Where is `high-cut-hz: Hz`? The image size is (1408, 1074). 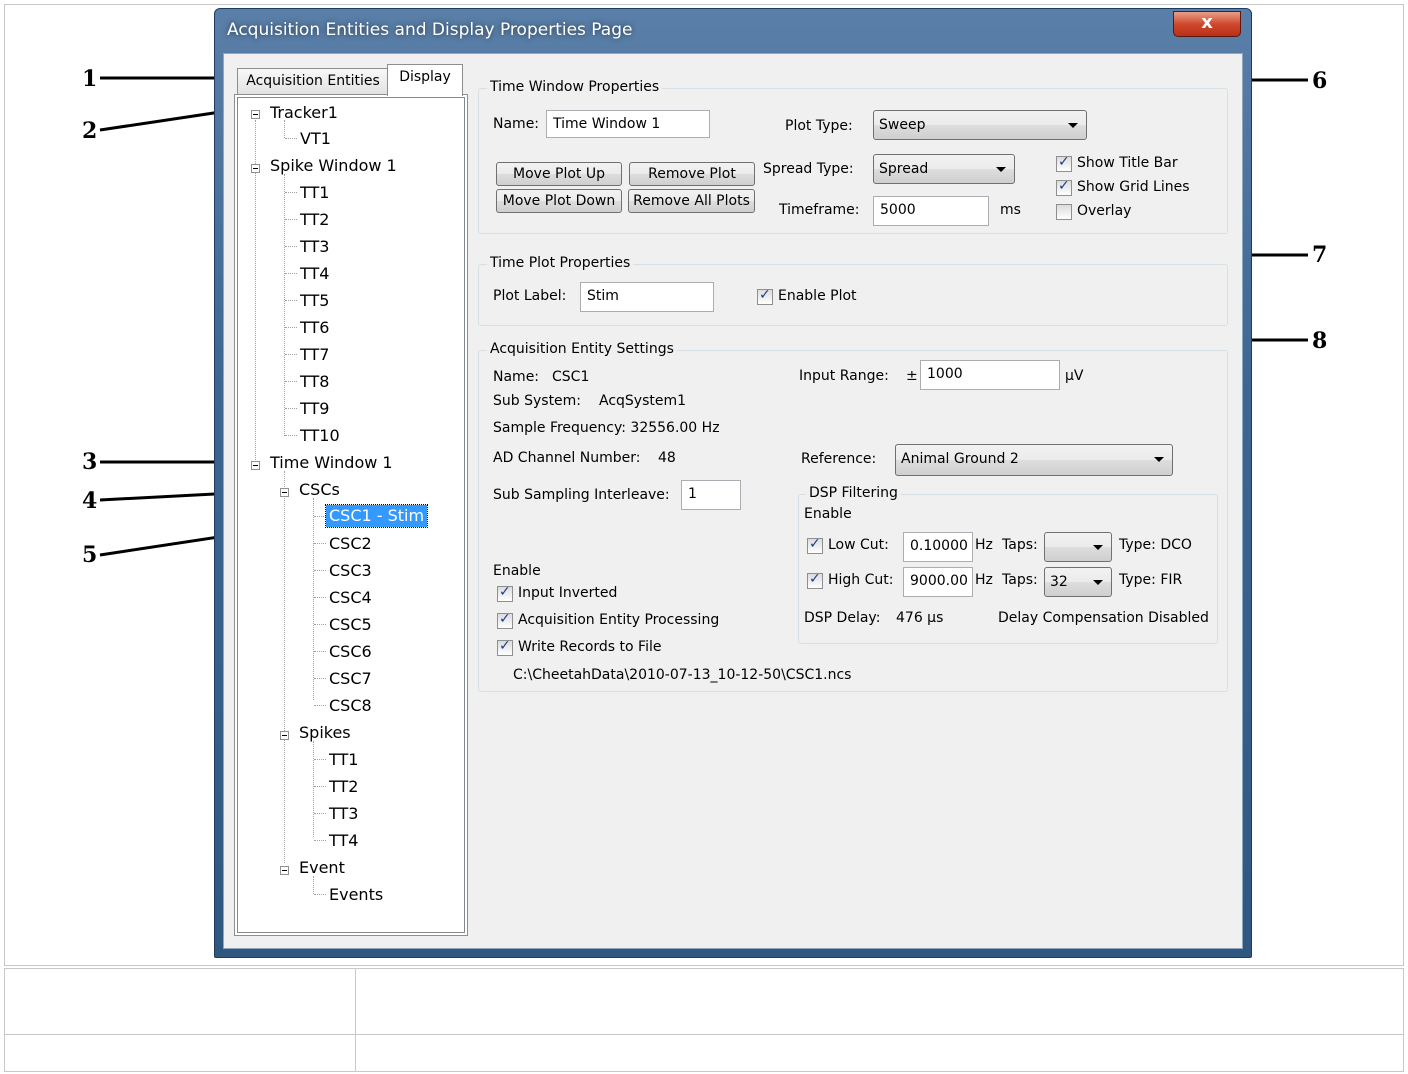
high-cut-hz: Hz is located at coordinates (984, 580).